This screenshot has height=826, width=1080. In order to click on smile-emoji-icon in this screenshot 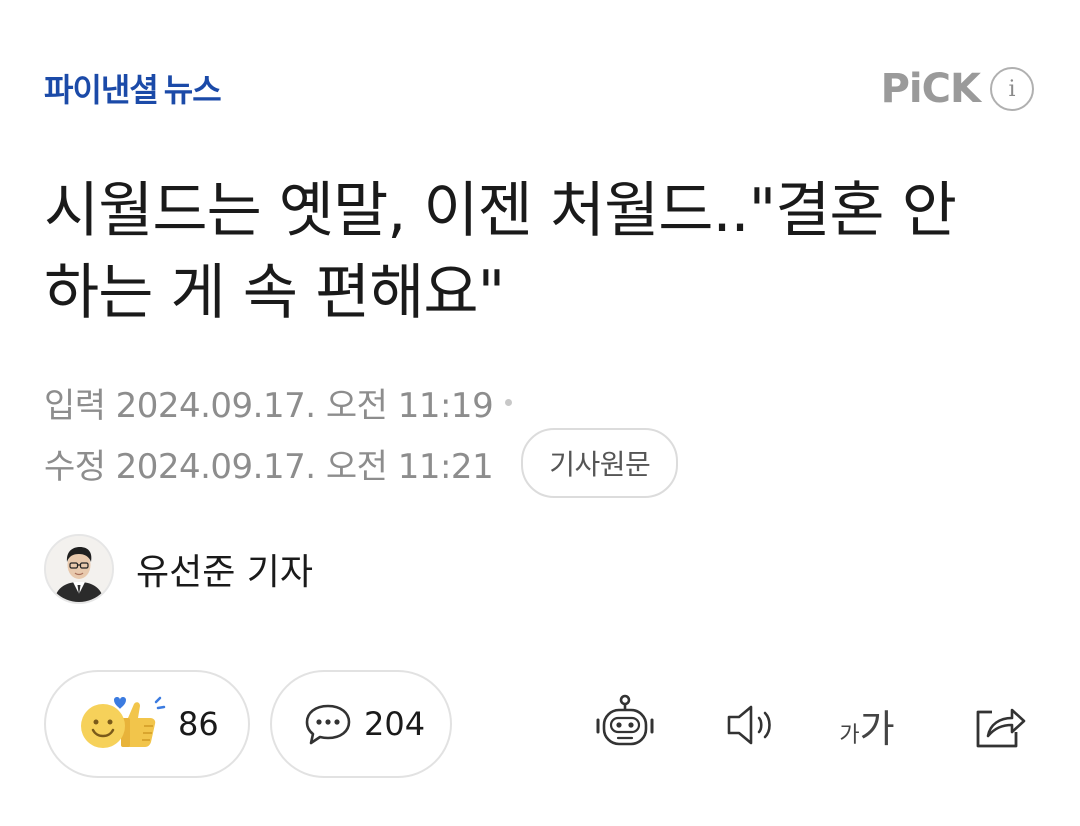, I will do `click(103, 722)`.